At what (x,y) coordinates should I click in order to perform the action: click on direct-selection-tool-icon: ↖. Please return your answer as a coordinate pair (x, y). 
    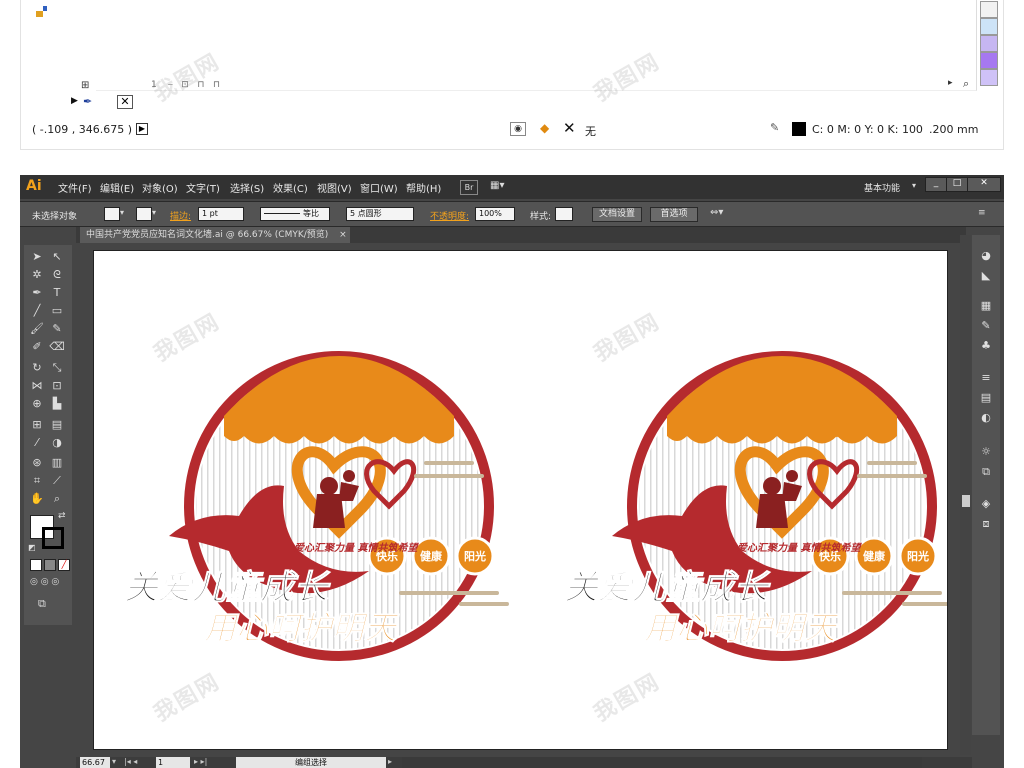
    Looking at the image, I should click on (57, 257).